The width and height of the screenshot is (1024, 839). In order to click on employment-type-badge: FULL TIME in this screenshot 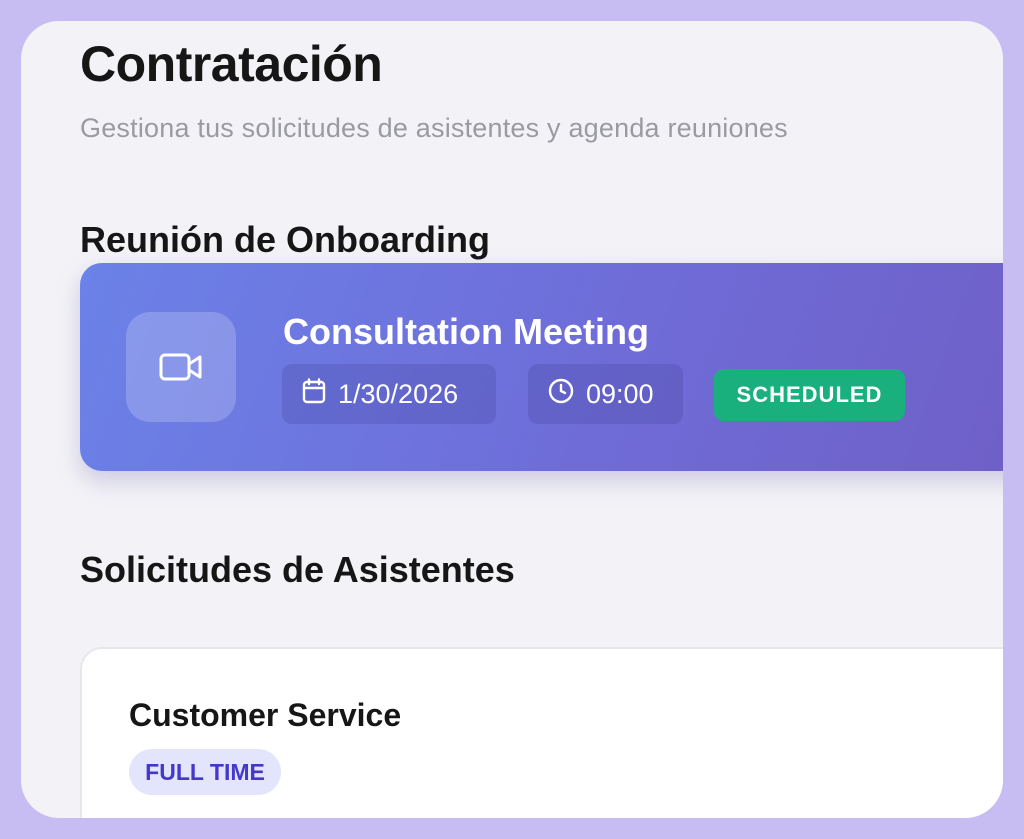, I will do `click(205, 772)`.